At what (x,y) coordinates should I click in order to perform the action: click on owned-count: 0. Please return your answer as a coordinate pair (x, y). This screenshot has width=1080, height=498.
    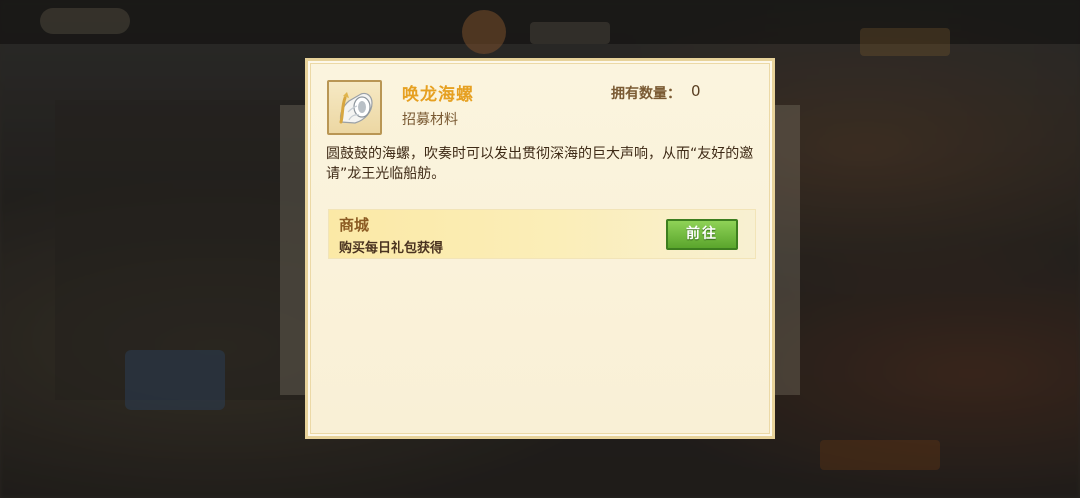
    Looking at the image, I should click on (696, 91).